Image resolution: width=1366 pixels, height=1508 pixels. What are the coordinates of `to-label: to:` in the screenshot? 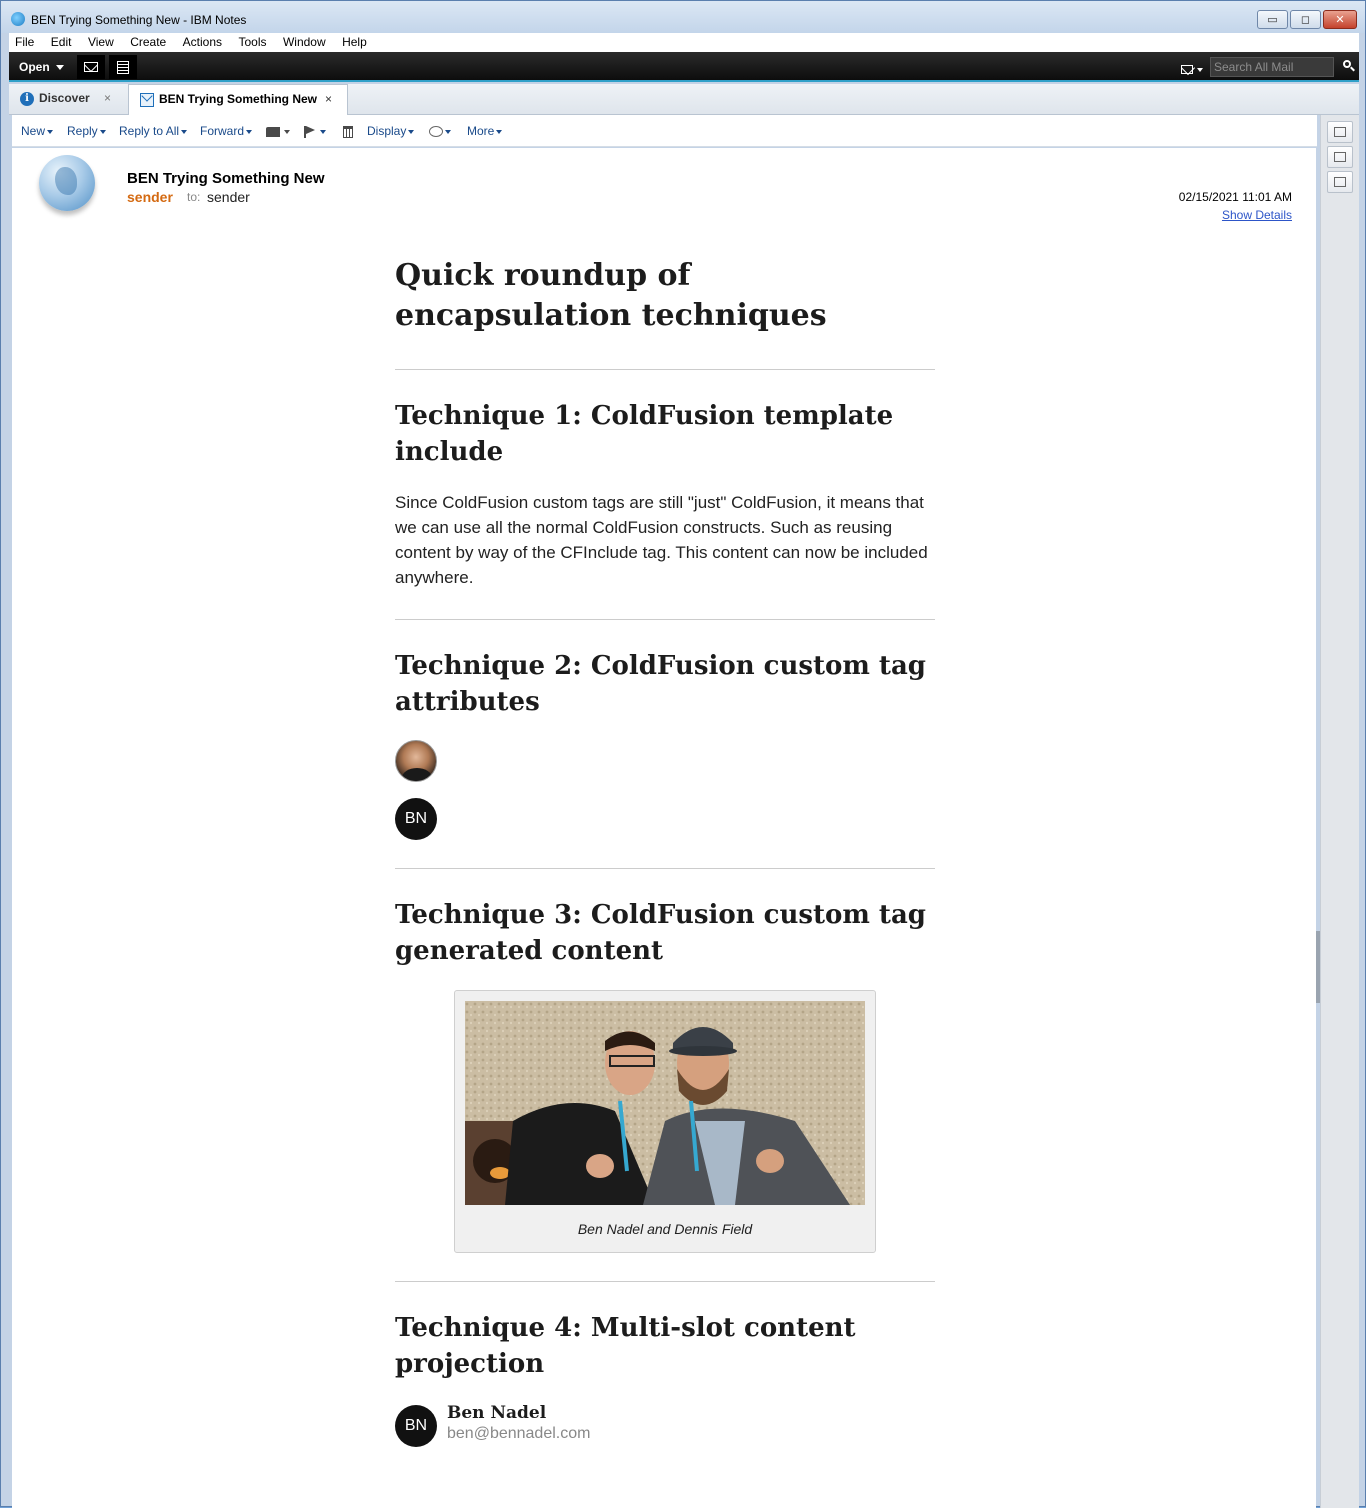 It's located at (194, 197).